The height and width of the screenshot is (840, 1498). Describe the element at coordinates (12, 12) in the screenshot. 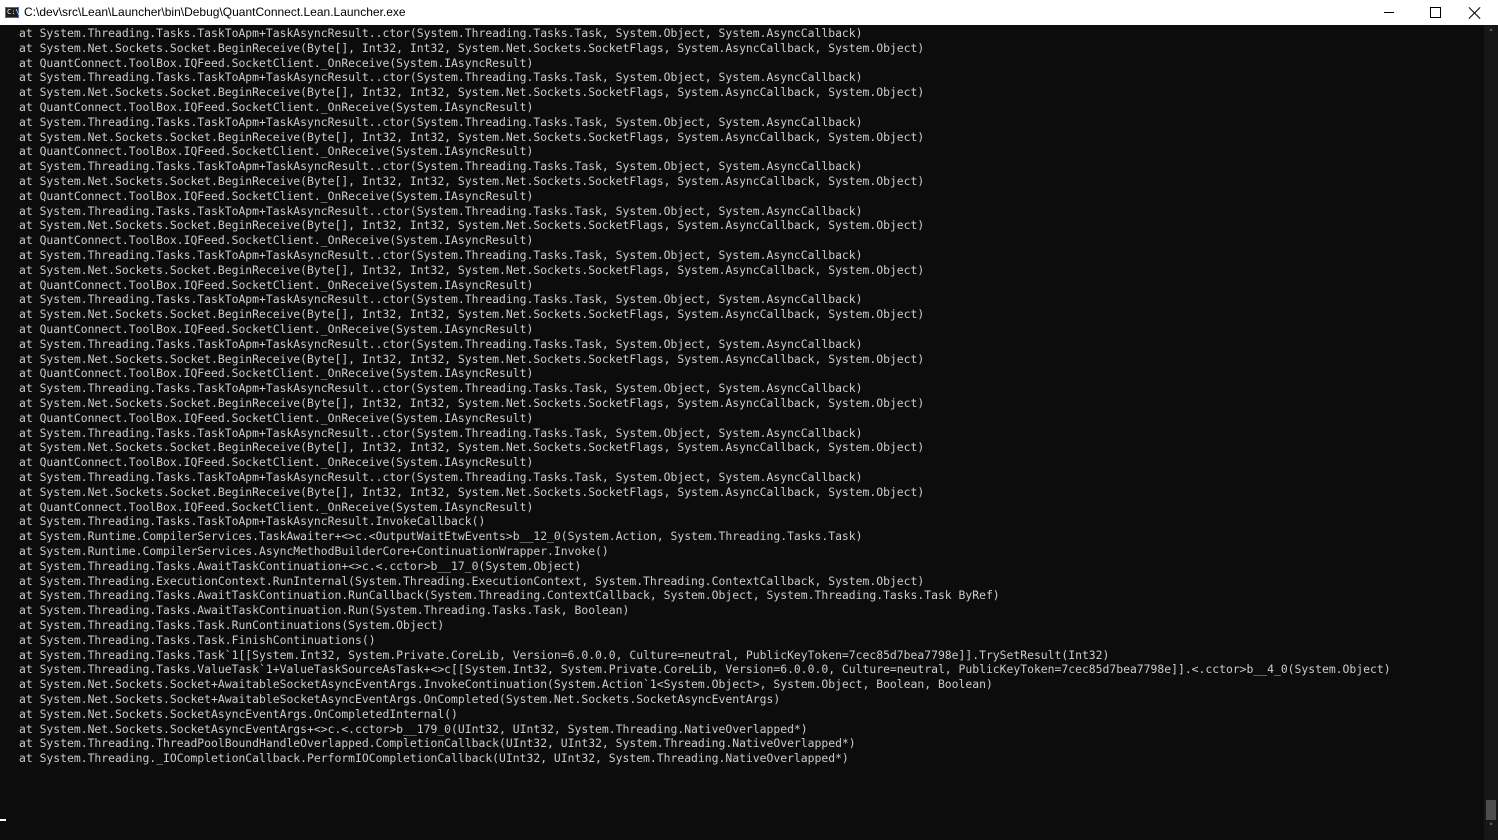

I see `console-app-icon: C:\` at that location.